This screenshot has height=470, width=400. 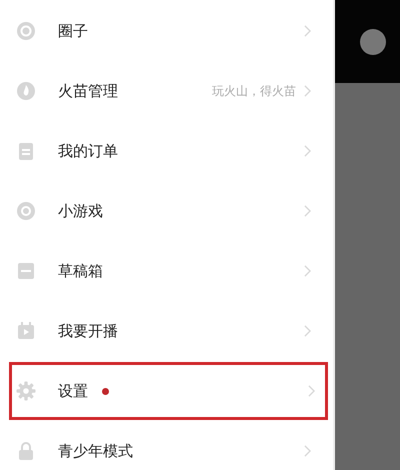 I want to click on menu-item: 设置, so click(x=168, y=391).